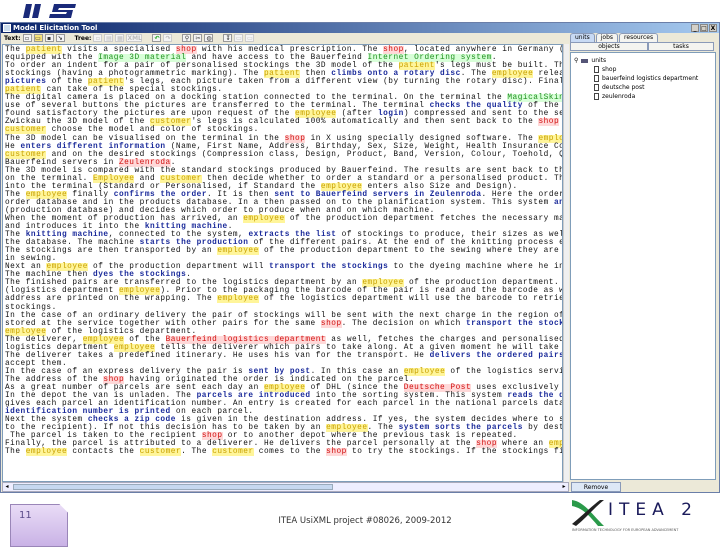 This screenshot has height=547, width=720. Describe the element at coordinates (7, 487) in the screenshot. I see `scroll-left-icon: ◂` at that location.